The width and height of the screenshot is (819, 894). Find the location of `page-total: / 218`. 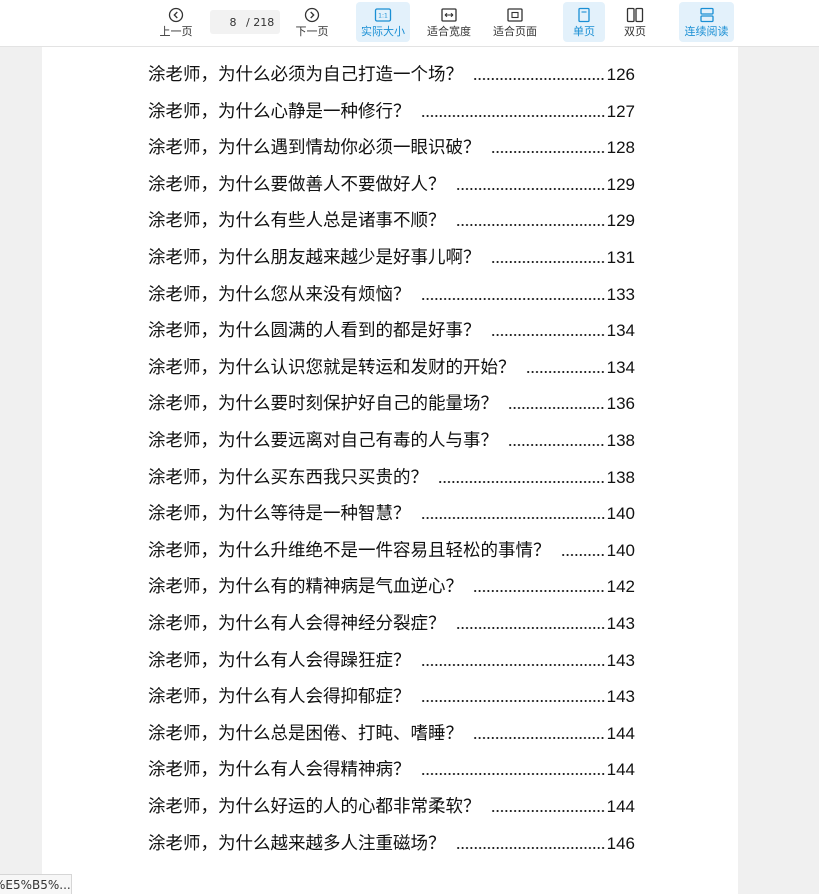

page-total: / 218 is located at coordinates (260, 22).